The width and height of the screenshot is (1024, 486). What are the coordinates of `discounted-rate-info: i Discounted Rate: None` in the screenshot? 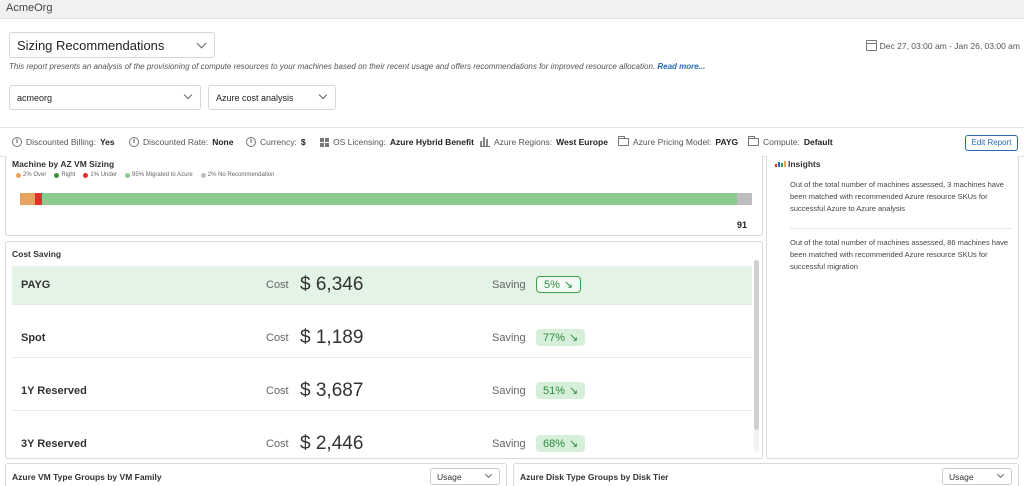 It's located at (181, 142).